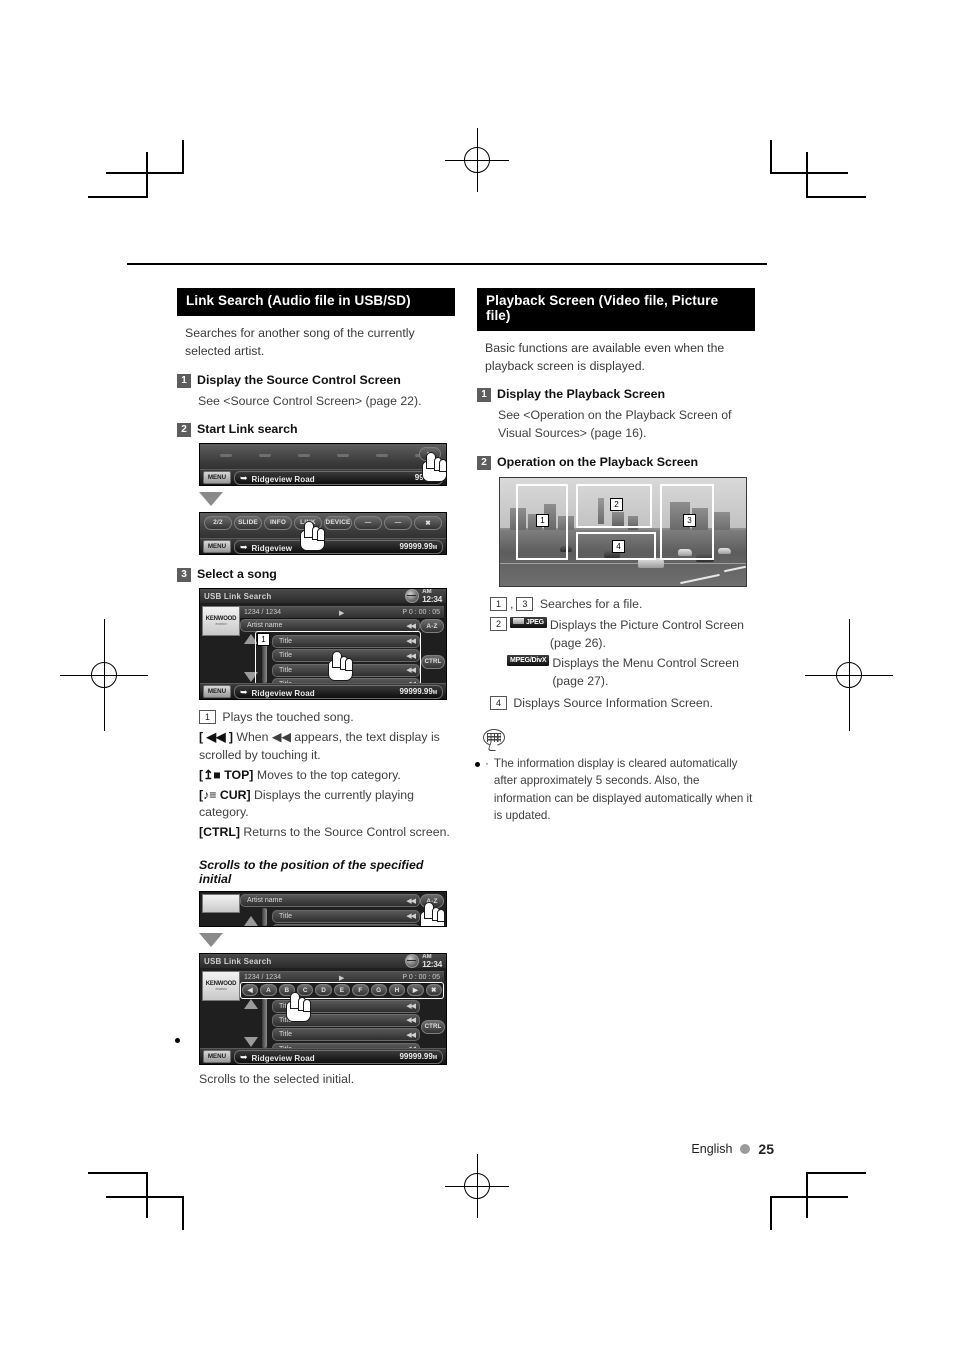  I want to click on step-number-badge: 1, so click(184, 380).